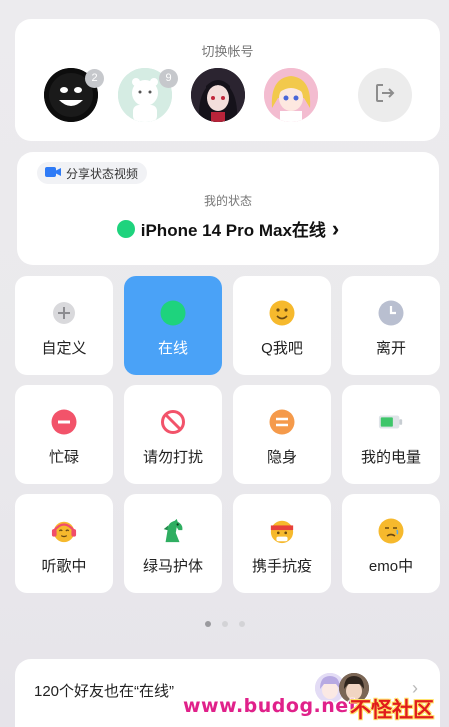 The image size is (449, 727). I want to click on watermark-site: 不怪社区, so click(392, 710).